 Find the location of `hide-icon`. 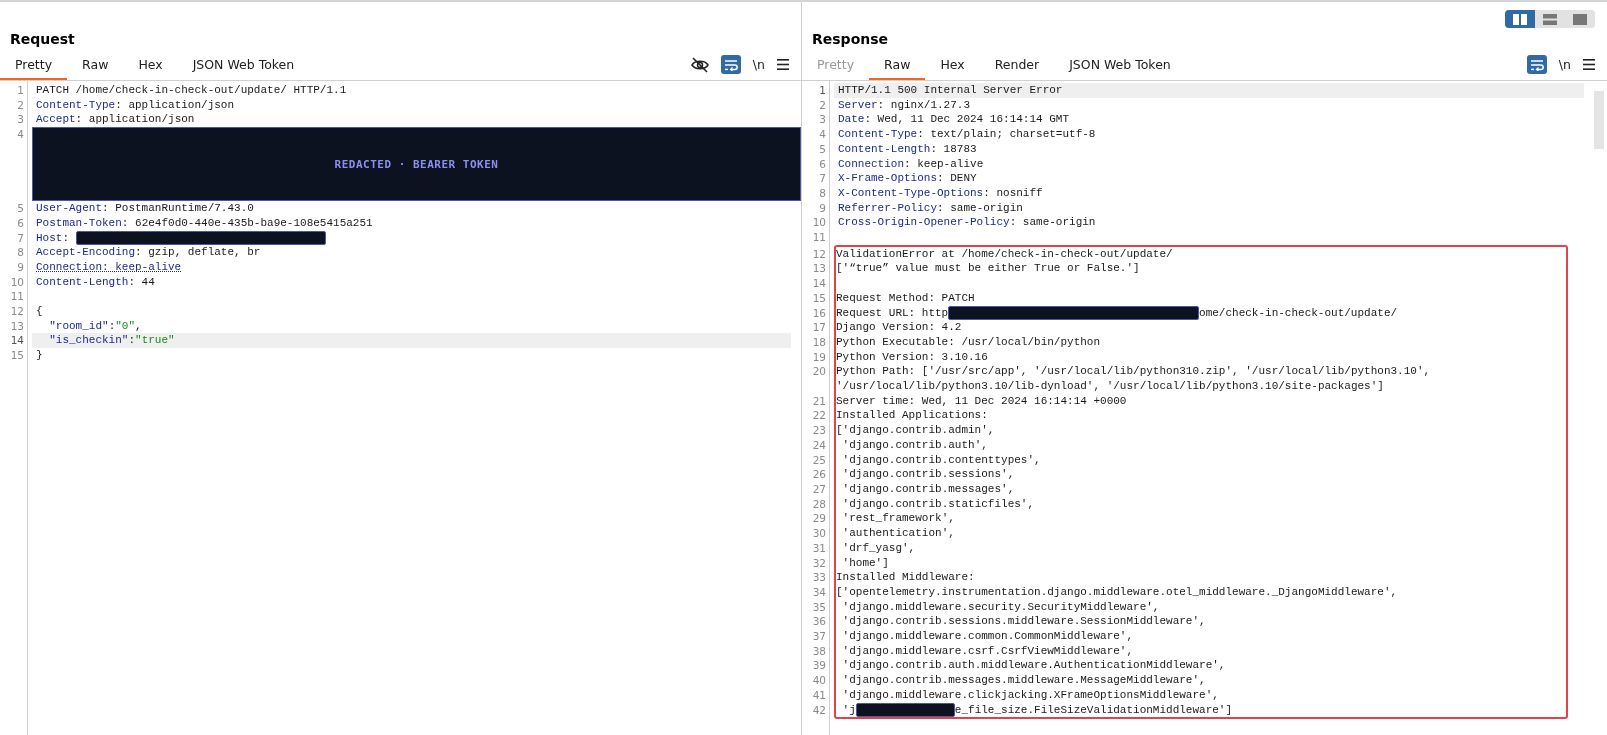

hide-icon is located at coordinates (699, 64).